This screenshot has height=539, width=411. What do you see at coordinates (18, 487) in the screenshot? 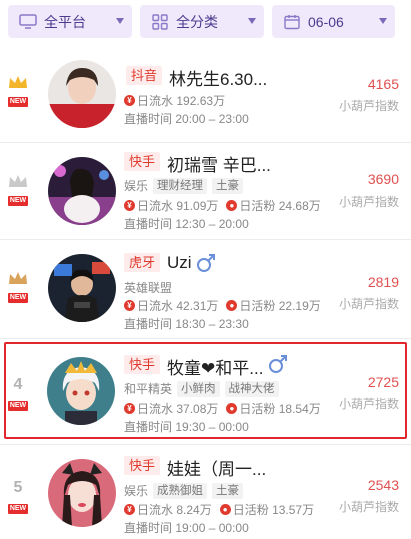
I see `rank-number: 5` at bounding box center [18, 487].